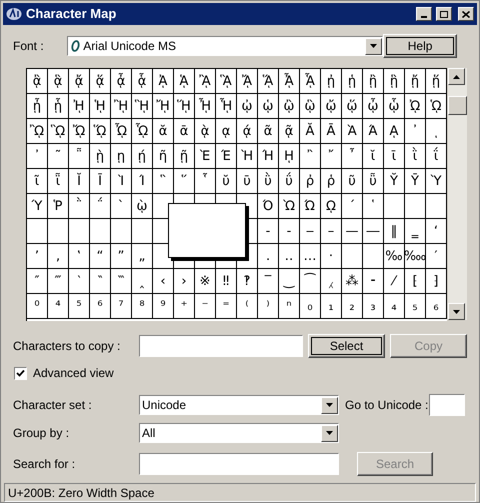  What do you see at coordinates (184, 181) in the screenshot?
I see `character-cell: ῞` at bounding box center [184, 181].